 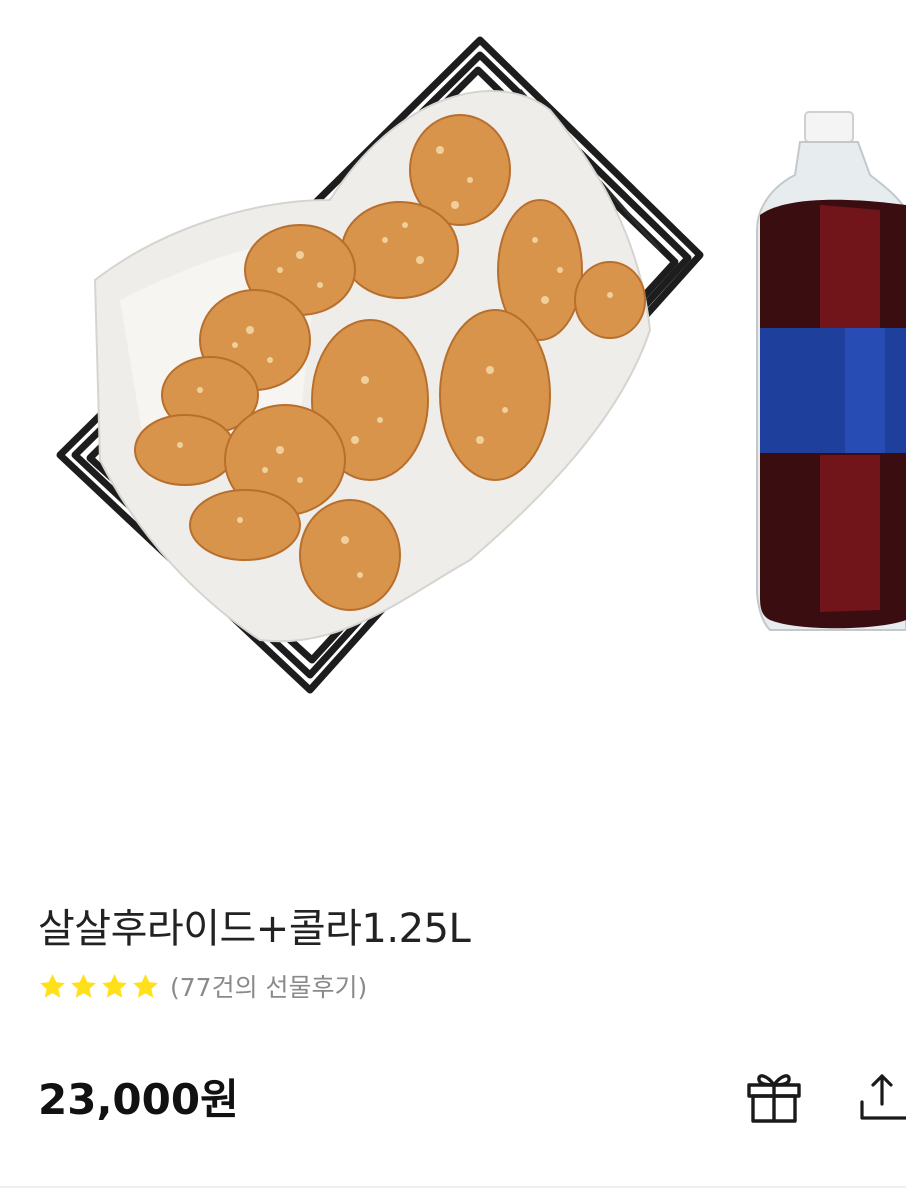 What do you see at coordinates (883, 1097) in the screenshot?
I see `share-icon` at bounding box center [883, 1097].